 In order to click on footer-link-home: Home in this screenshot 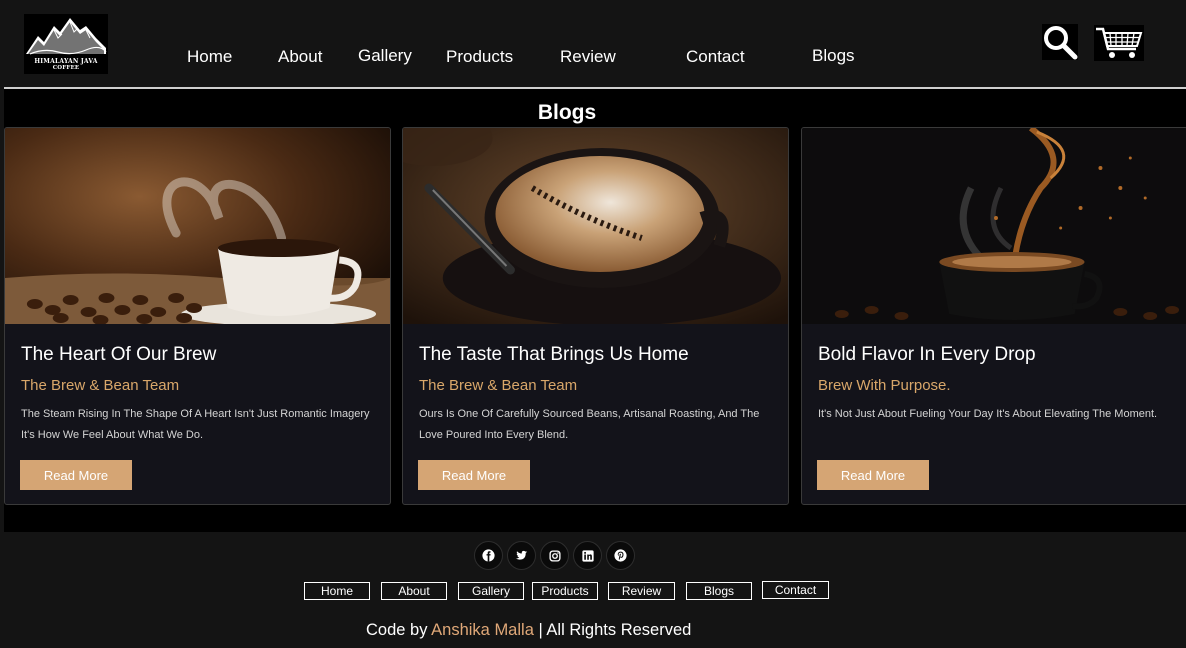, I will do `click(337, 591)`.